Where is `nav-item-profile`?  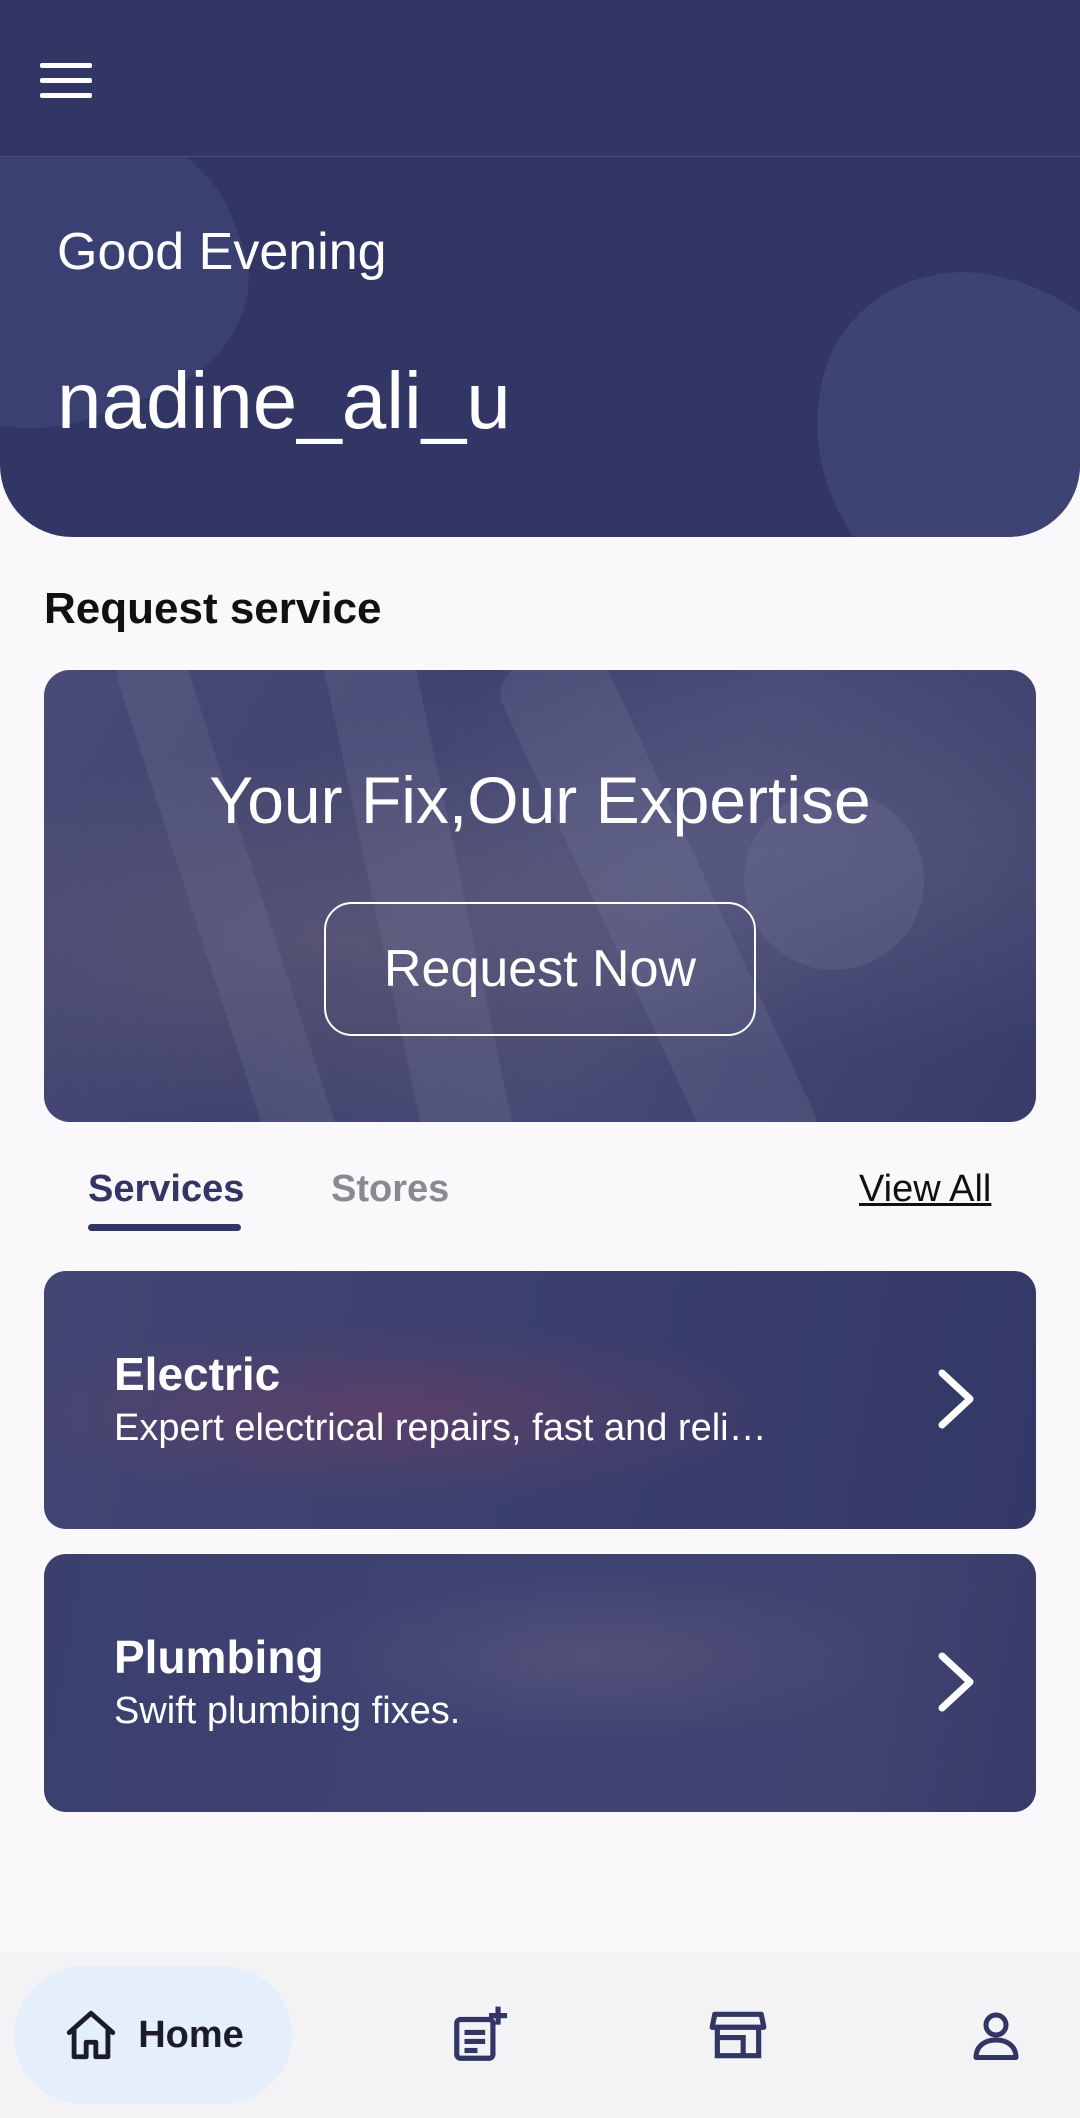 nav-item-profile is located at coordinates (996, 2035).